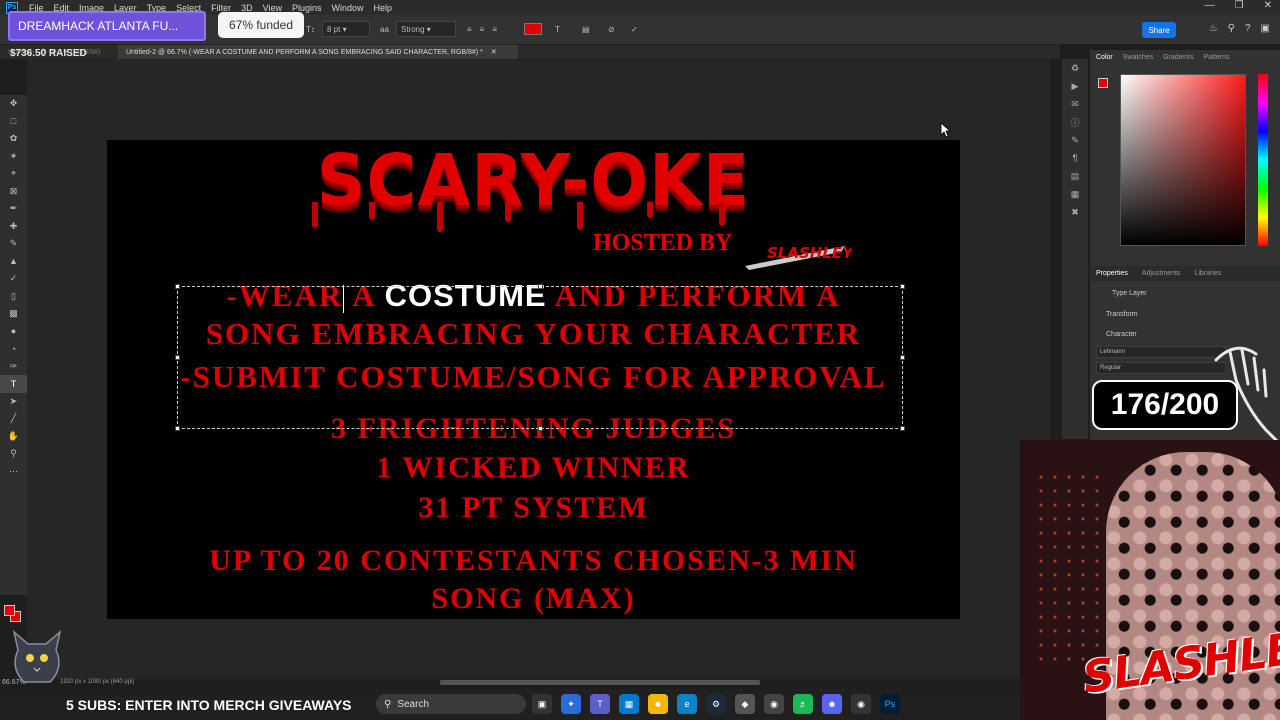 The width and height of the screenshot is (1280, 720). I want to click on commit-icon: ✓, so click(634, 29).